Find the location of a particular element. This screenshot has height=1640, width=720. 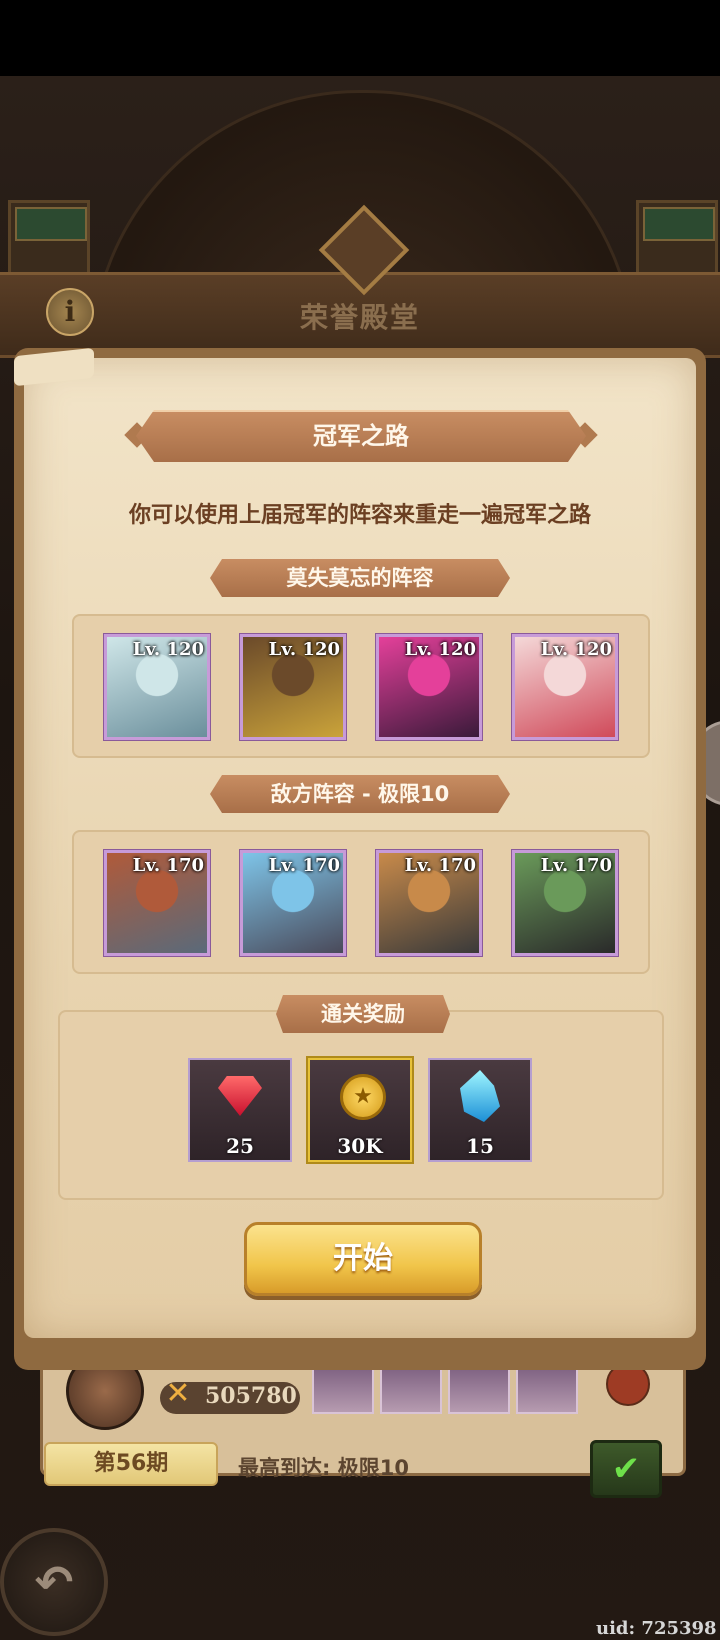

dialog-description: 你可以使用上届冠军的阵容来重走一遍冠军之路 is located at coordinates (359, 515).